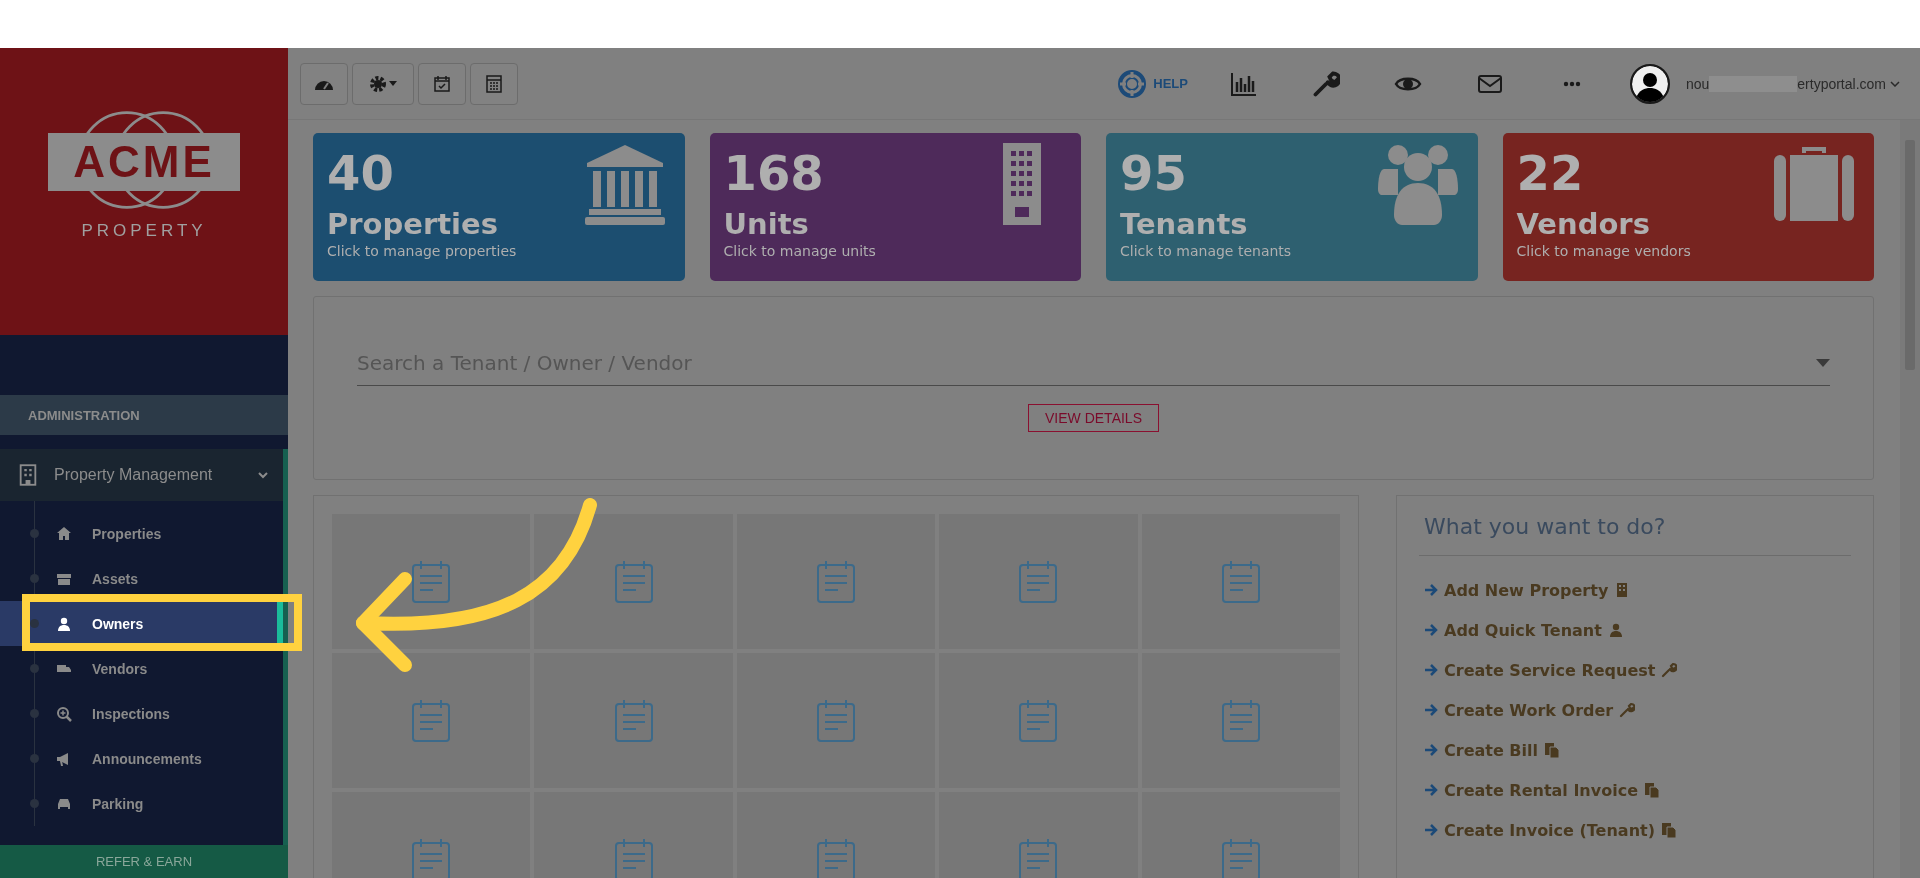 This screenshot has height=878, width=1920. Describe the element at coordinates (141, 533) in the screenshot. I see `sidebar-item: Properties` at that location.